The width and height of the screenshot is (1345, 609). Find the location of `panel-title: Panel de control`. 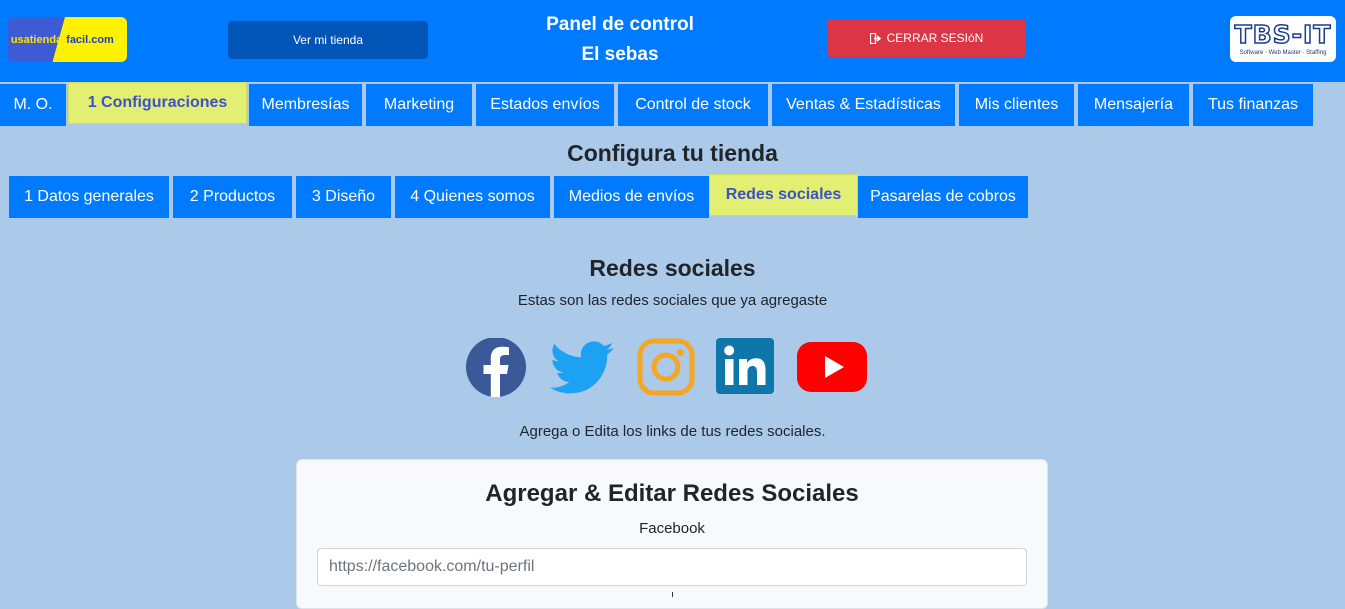

panel-title: Panel de control is located at coordinates (620, 24).